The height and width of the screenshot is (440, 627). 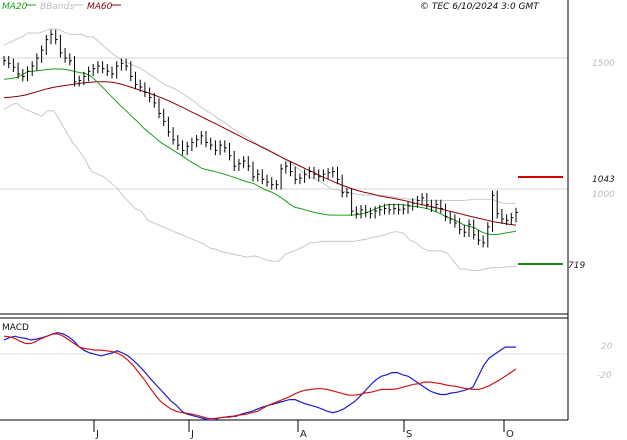 I want to click on macd-panel-label: MACD, so click(x=15, y=328).